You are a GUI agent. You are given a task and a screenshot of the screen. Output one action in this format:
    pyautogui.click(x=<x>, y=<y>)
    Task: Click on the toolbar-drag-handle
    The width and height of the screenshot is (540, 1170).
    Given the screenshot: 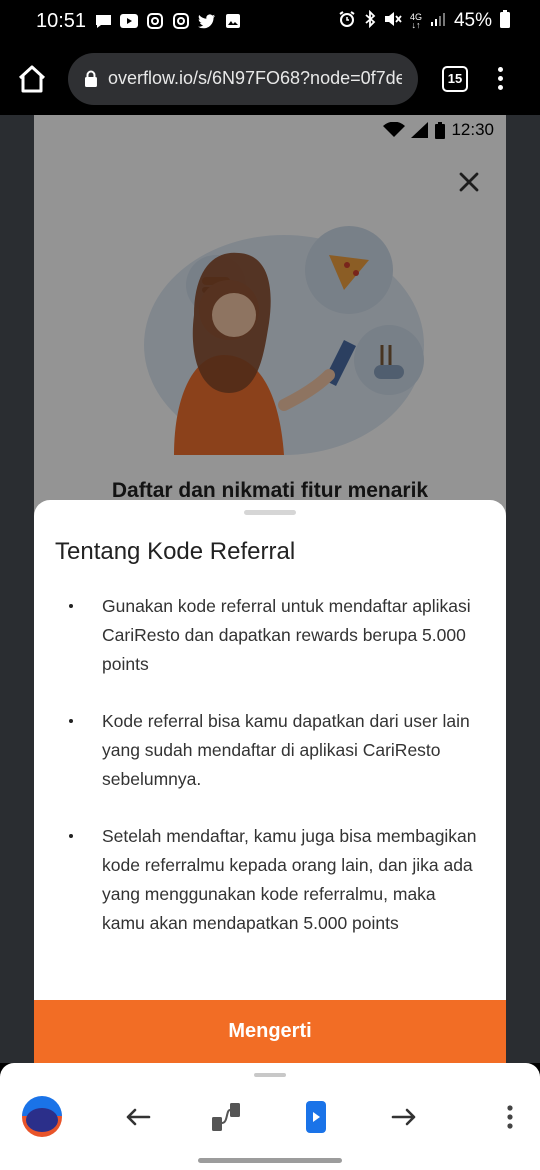 What is the action you would take?
    pyautogui.click(x=270, y=1075)
    